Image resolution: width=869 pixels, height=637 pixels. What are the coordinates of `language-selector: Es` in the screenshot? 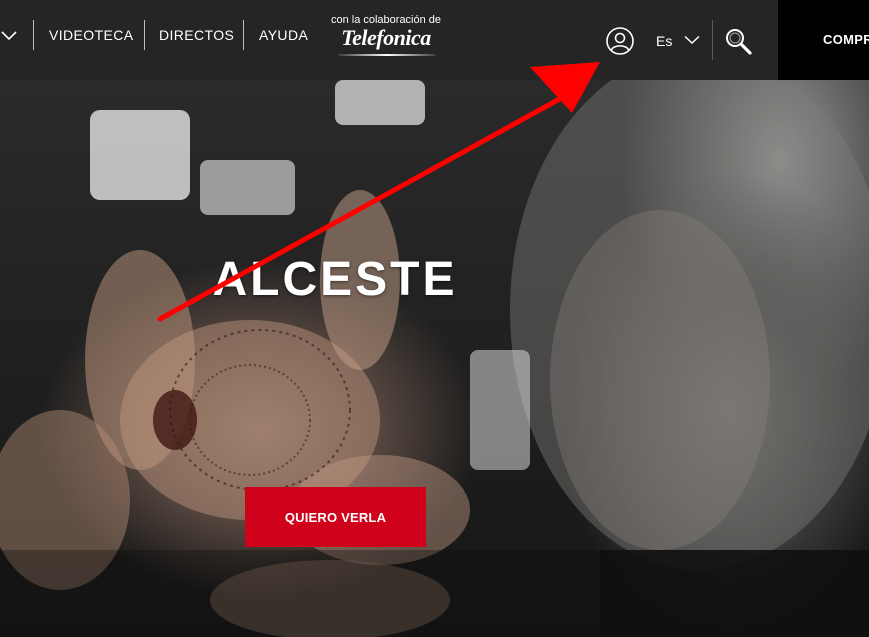 It's located at (678, 41).